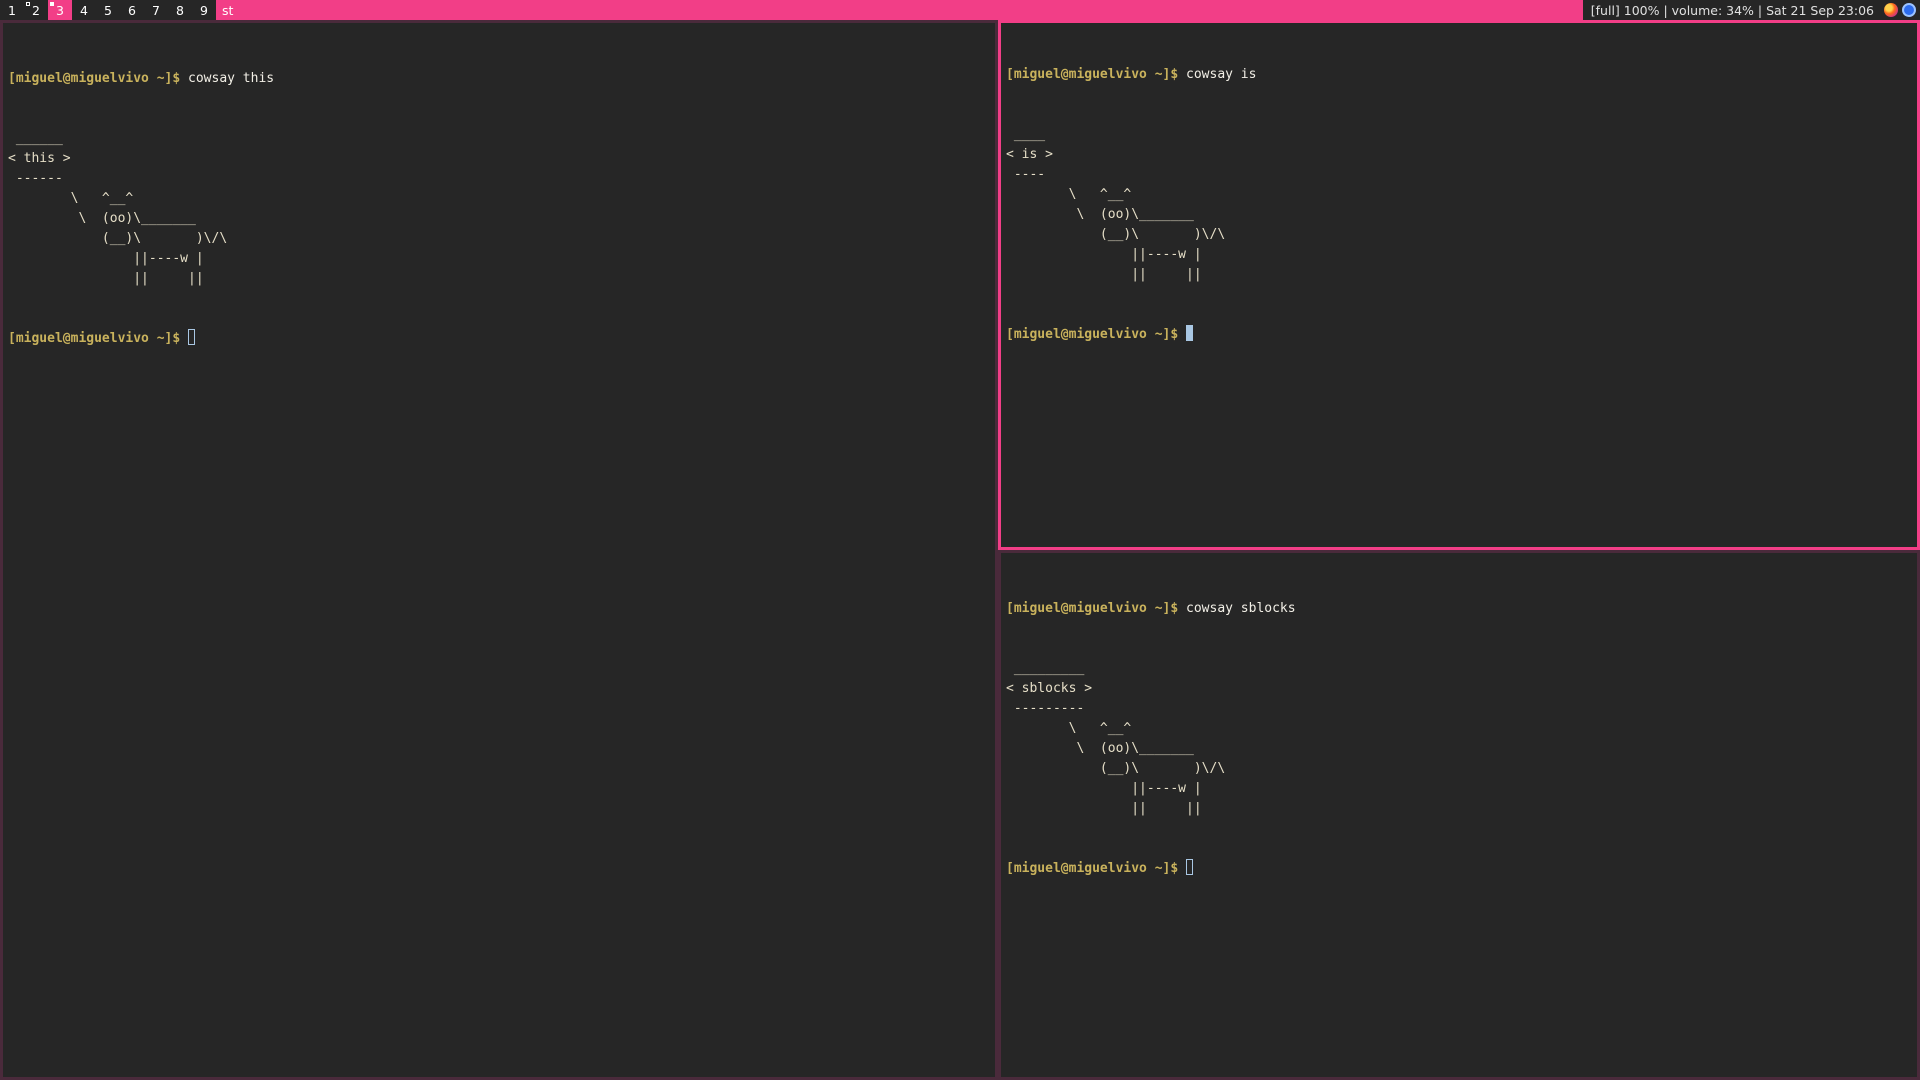 This screenshot has width=1920, height=1080. Describe the element at coordinates (1045, 708) in the screenshot. I see `output-line: ---------` at that location.